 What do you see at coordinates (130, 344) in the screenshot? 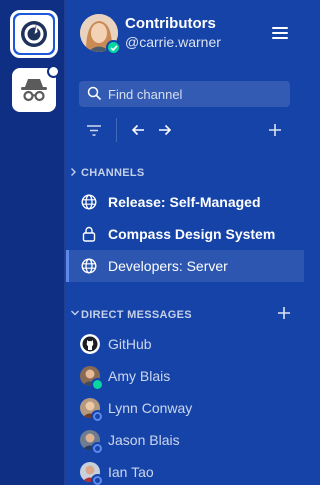
I see `dm-label: GitHub` at bounding box center [130, 344].